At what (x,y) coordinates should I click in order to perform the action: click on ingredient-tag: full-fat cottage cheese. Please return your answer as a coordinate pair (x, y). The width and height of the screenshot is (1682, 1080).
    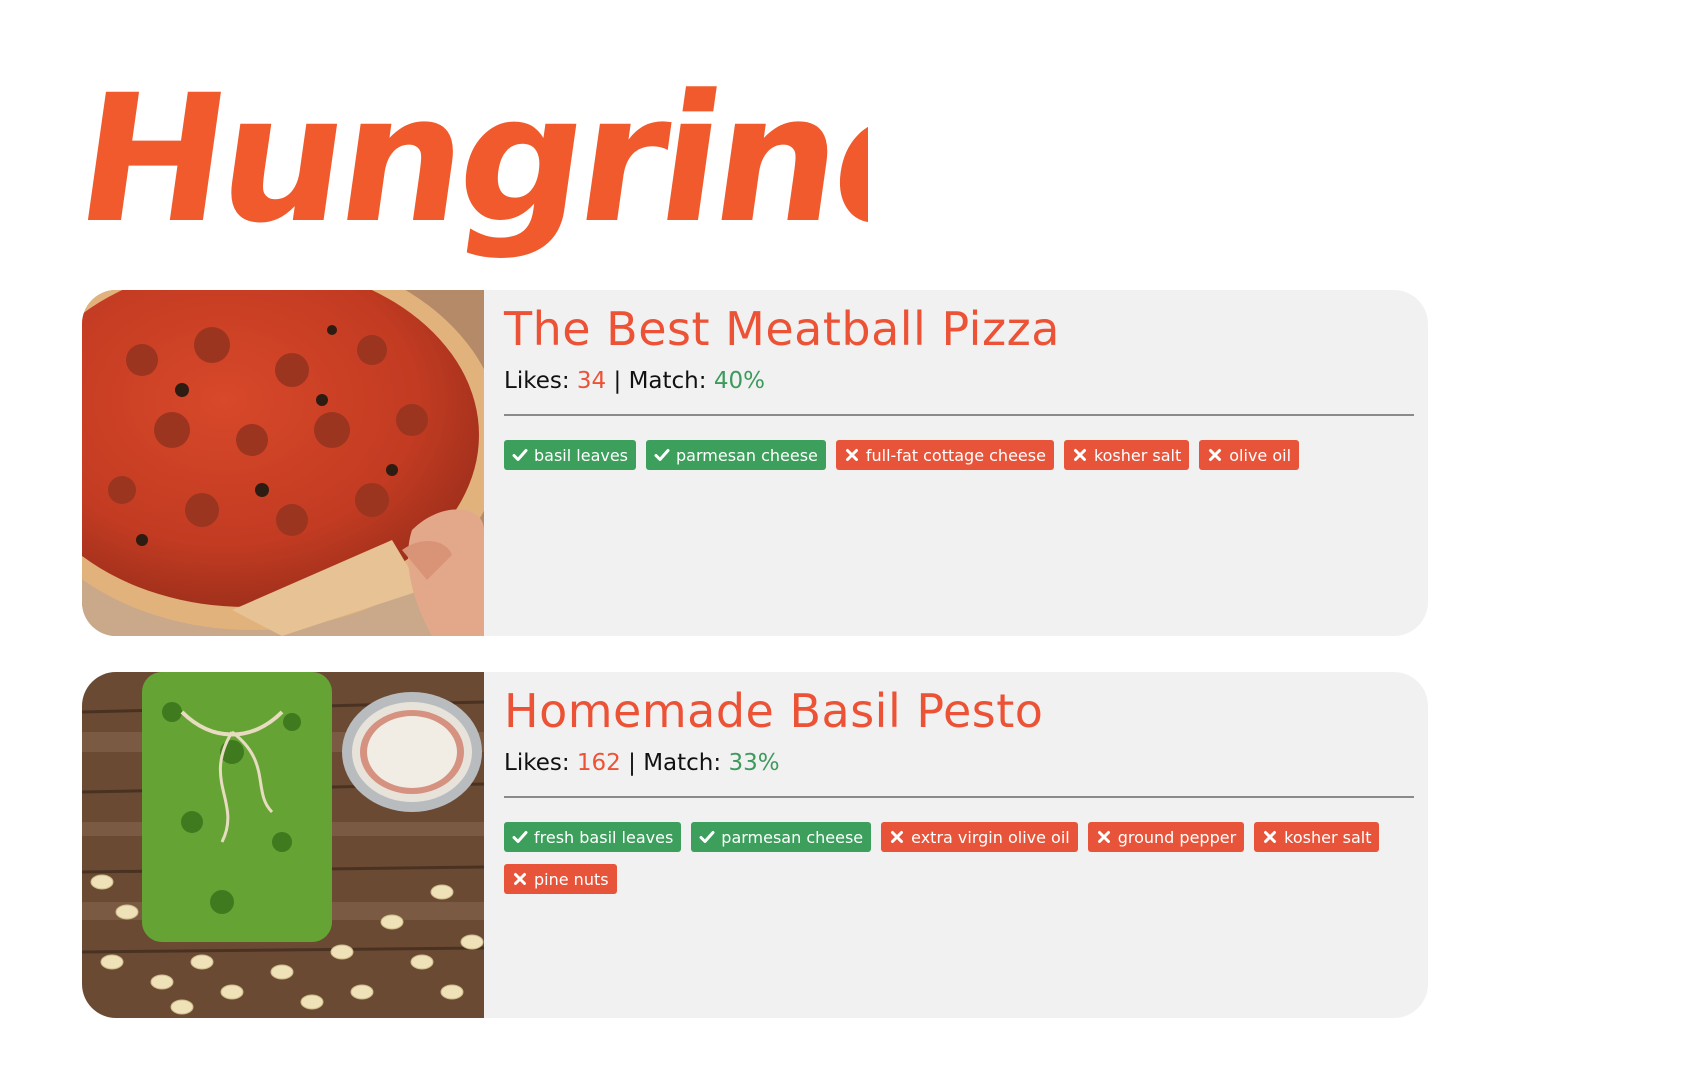
    Looking at the image, I should click on (944, 455).